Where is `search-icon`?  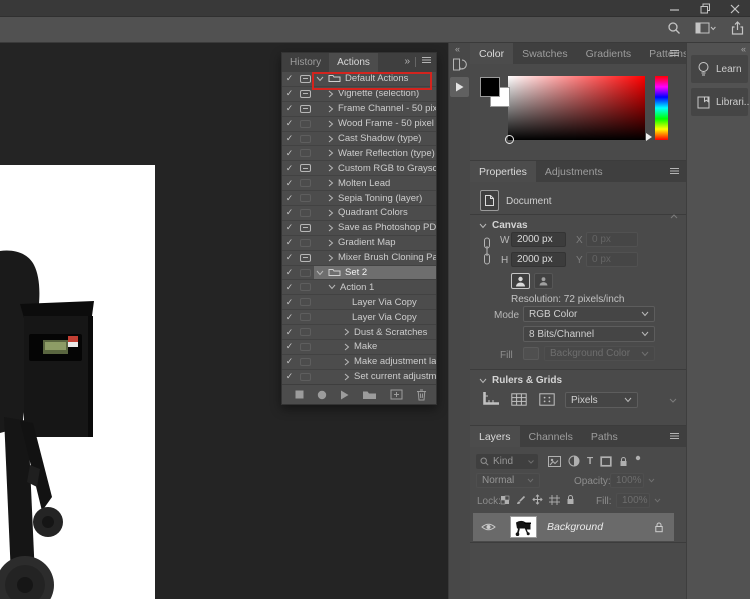
search-icon is located at coordinates (674, 29).